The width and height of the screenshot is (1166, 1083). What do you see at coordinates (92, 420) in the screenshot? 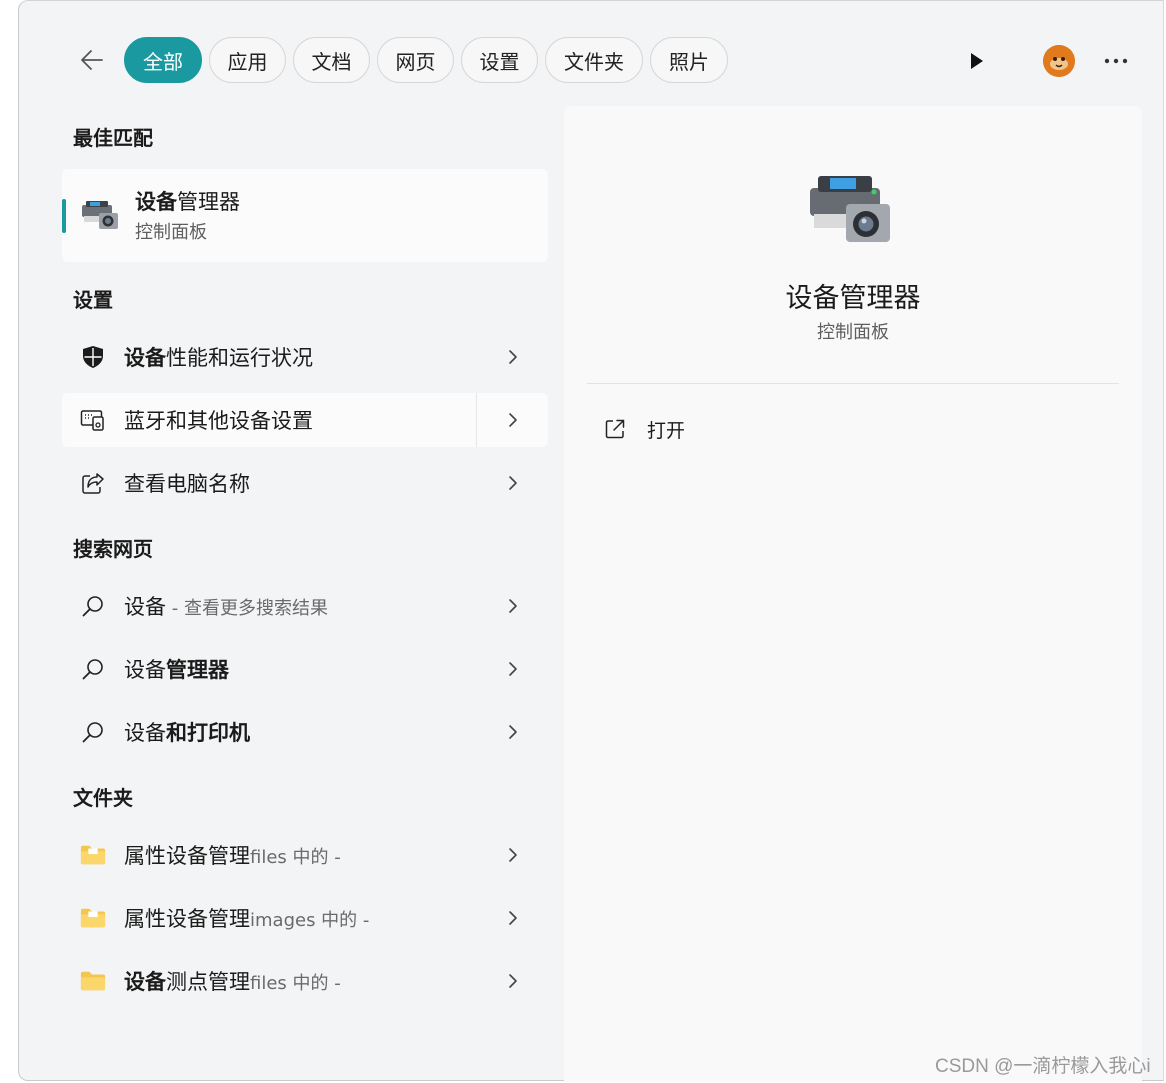
I see `devices-icon` at bounding box center [92, 420].